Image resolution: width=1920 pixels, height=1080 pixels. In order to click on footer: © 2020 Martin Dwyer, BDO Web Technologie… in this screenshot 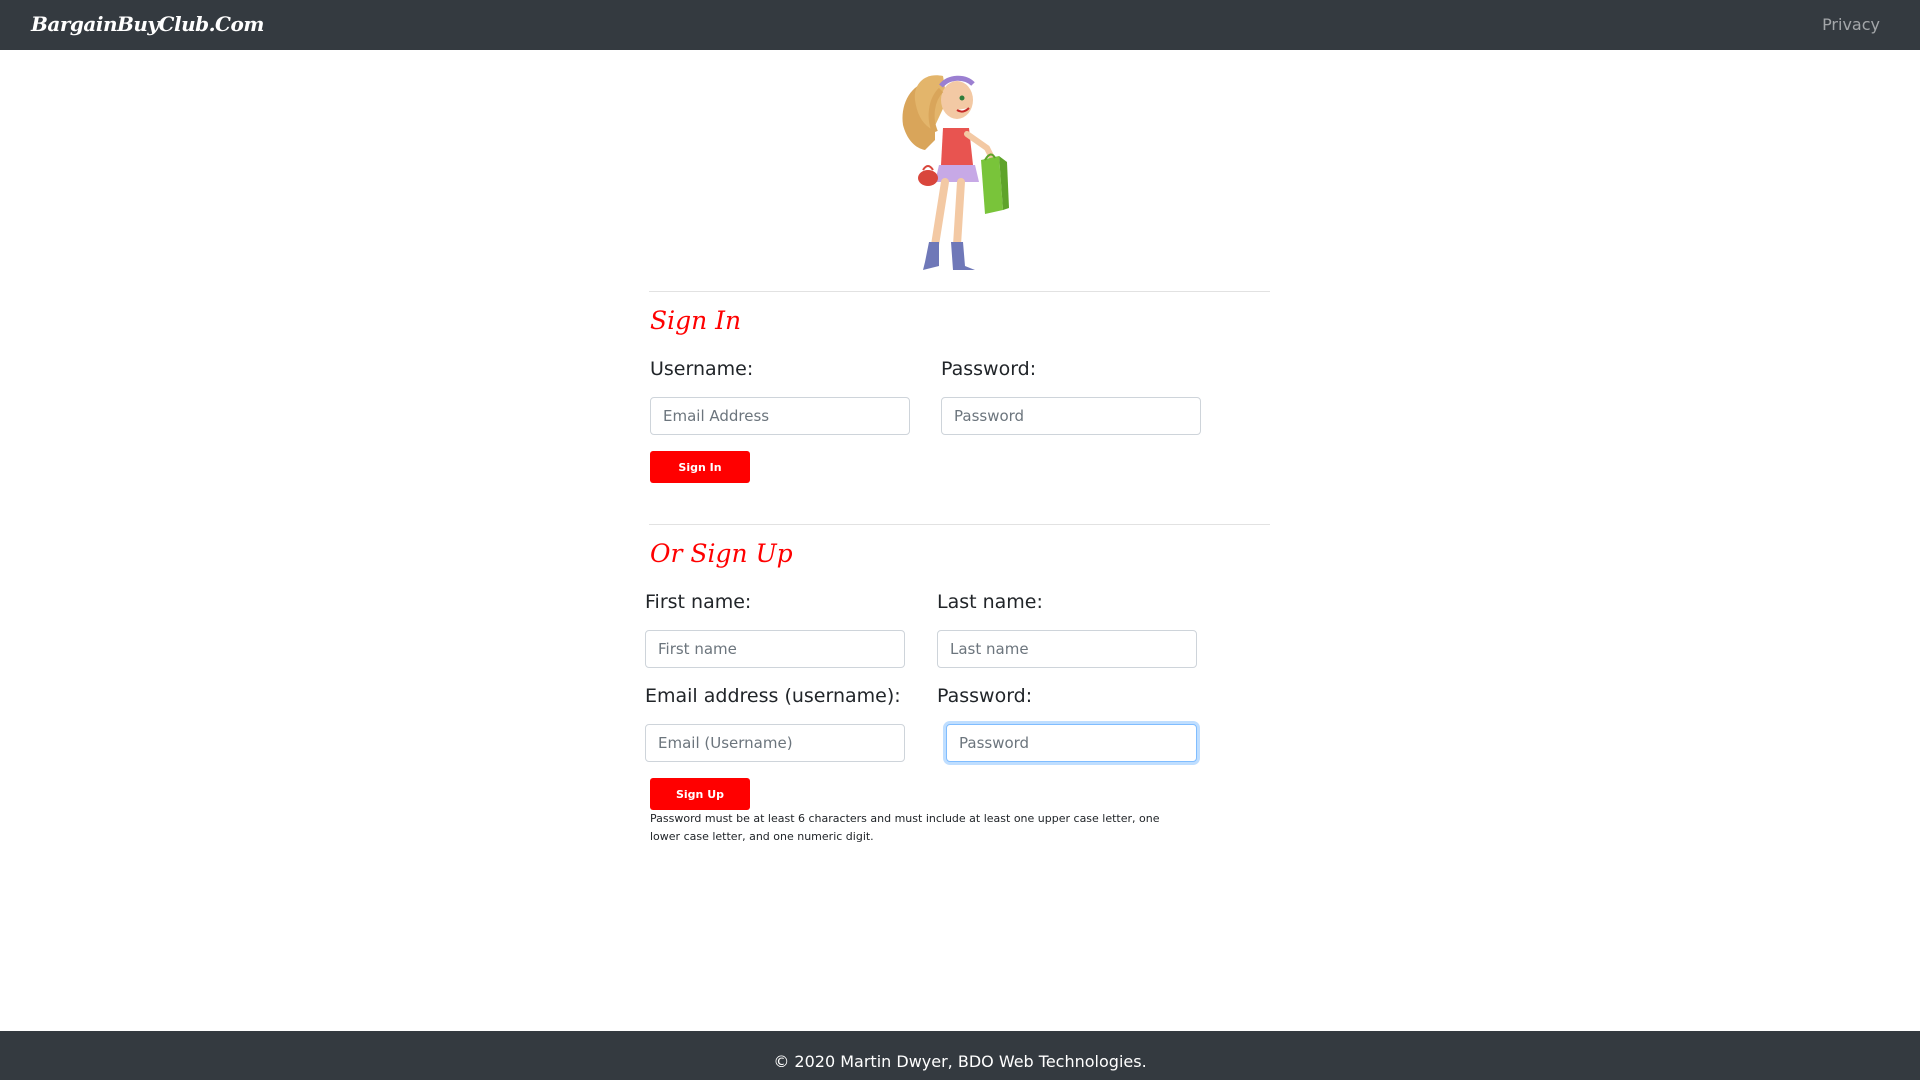, I will do `click(960, 1055)`.